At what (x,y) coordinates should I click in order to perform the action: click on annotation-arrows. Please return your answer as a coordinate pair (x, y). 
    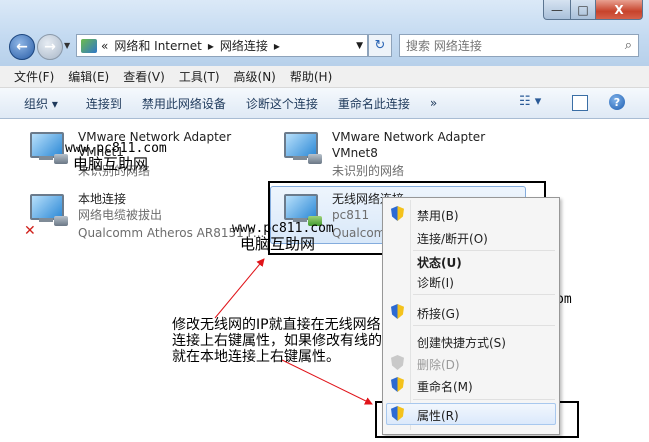
    Looking at the image, I should click on (293, 331).